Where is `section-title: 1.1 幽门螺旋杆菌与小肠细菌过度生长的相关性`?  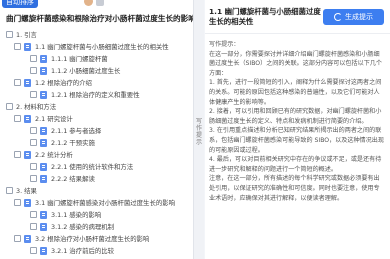 section-title: 1.1 幽门螺旋杆菌与小肠细菌过度生长的相关性 is located at coordinates (265, 16).